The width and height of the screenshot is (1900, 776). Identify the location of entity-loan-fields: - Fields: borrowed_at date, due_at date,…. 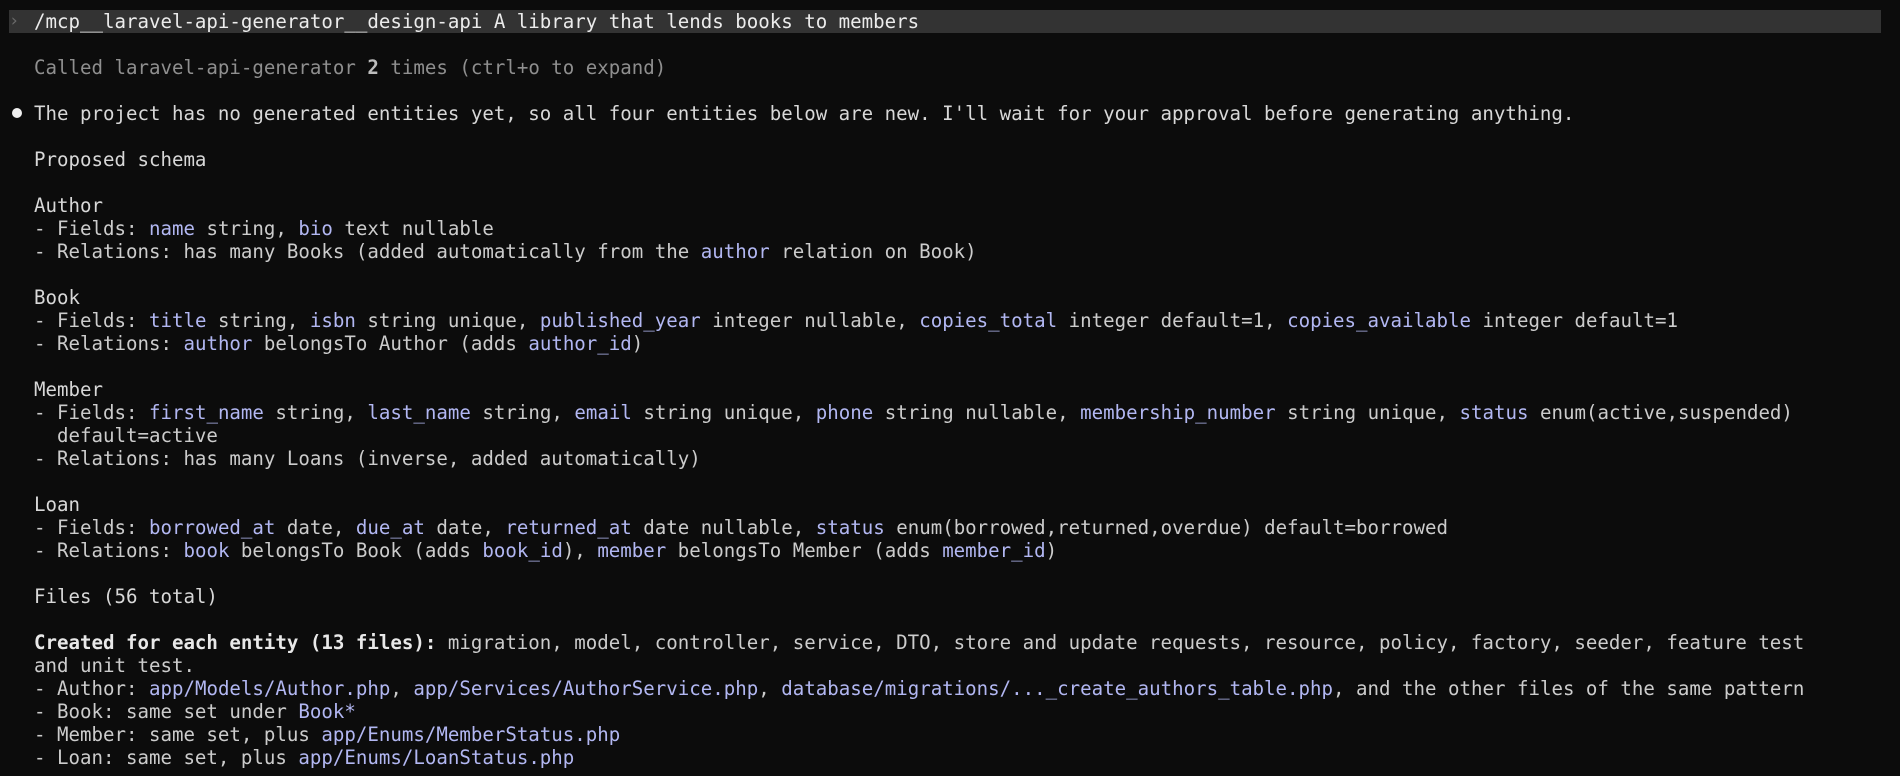
(741, 527).